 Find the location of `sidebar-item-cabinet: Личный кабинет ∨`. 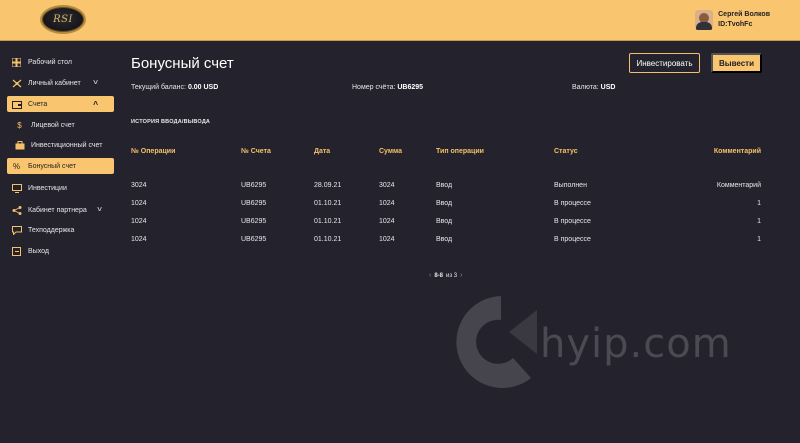

sidebar-item-cabinet: Личный кабинет ∨ is located at coordinates (60, 83).